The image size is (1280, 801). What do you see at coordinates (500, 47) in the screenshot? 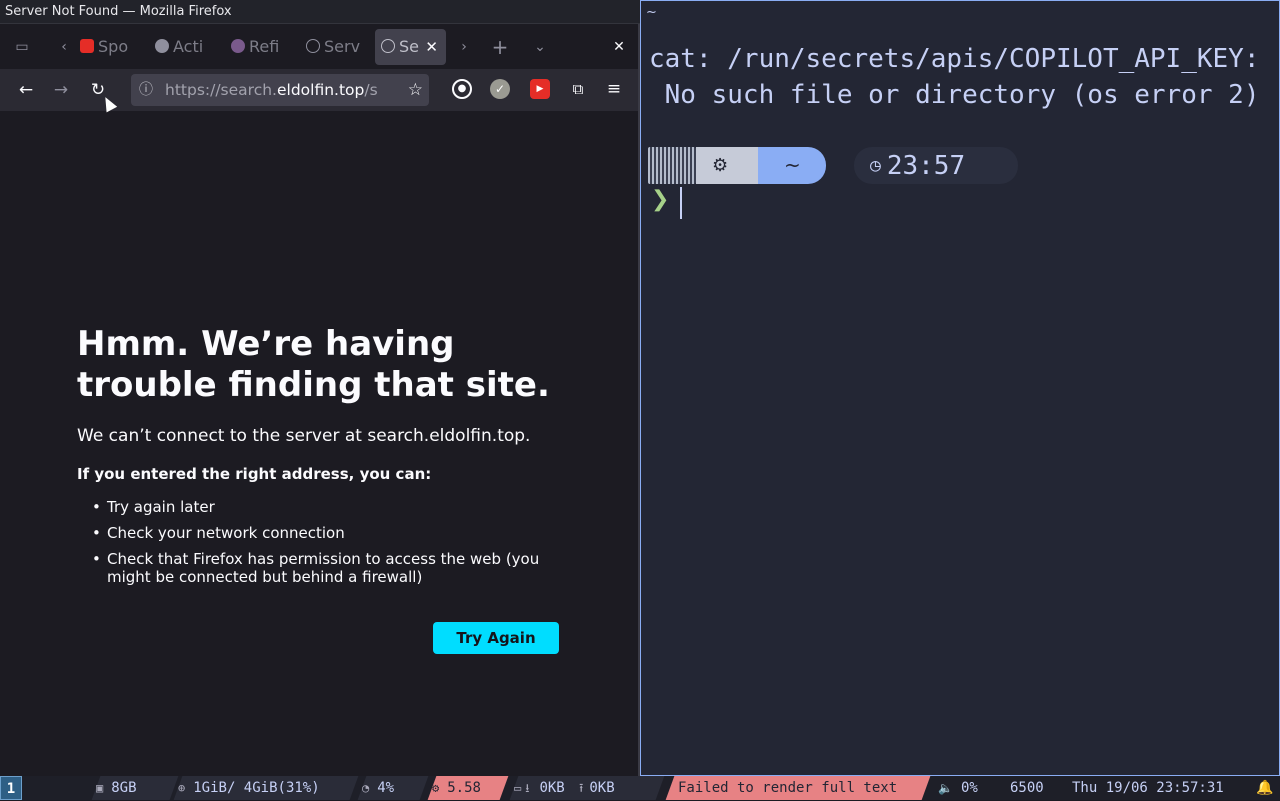
I see `new-tab-icon: +` at bounding box center [500, 47].